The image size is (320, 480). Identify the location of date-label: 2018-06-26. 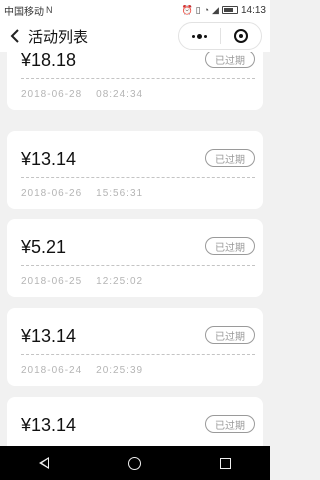
(52, 193).